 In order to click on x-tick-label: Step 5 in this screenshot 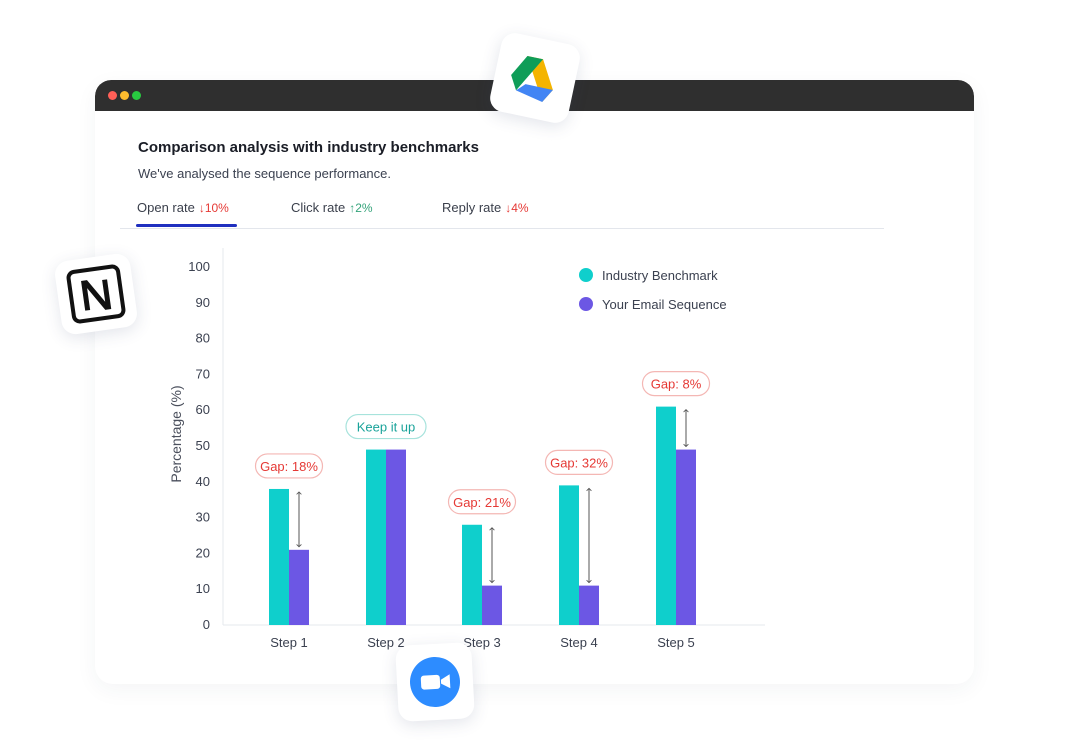, I will do `click(676, 642)`.